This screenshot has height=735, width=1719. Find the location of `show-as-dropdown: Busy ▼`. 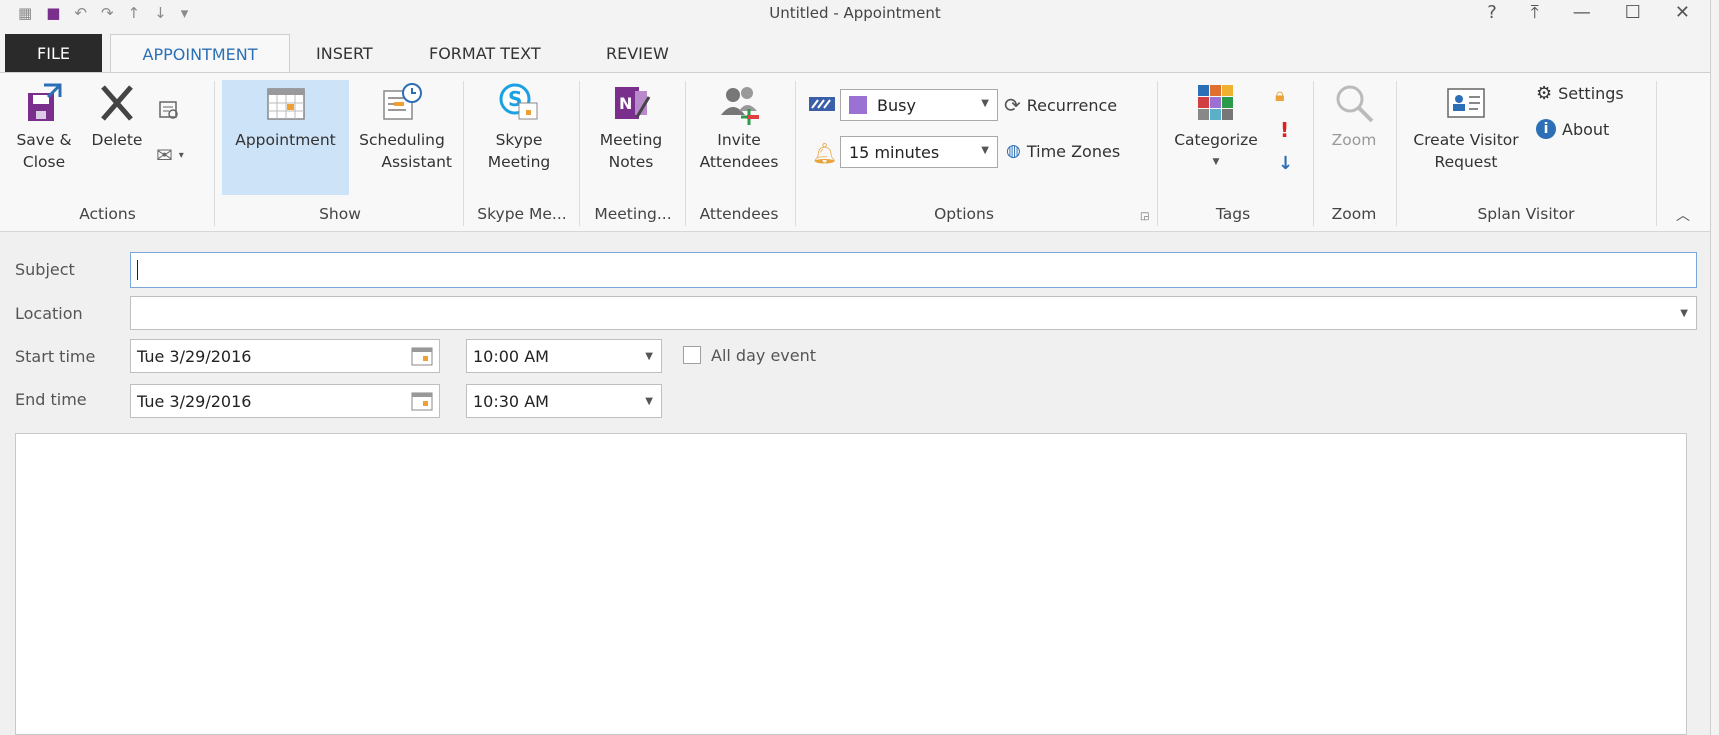

show-as-dropdown: Busy ▼ is located at coordinates (919, 105).